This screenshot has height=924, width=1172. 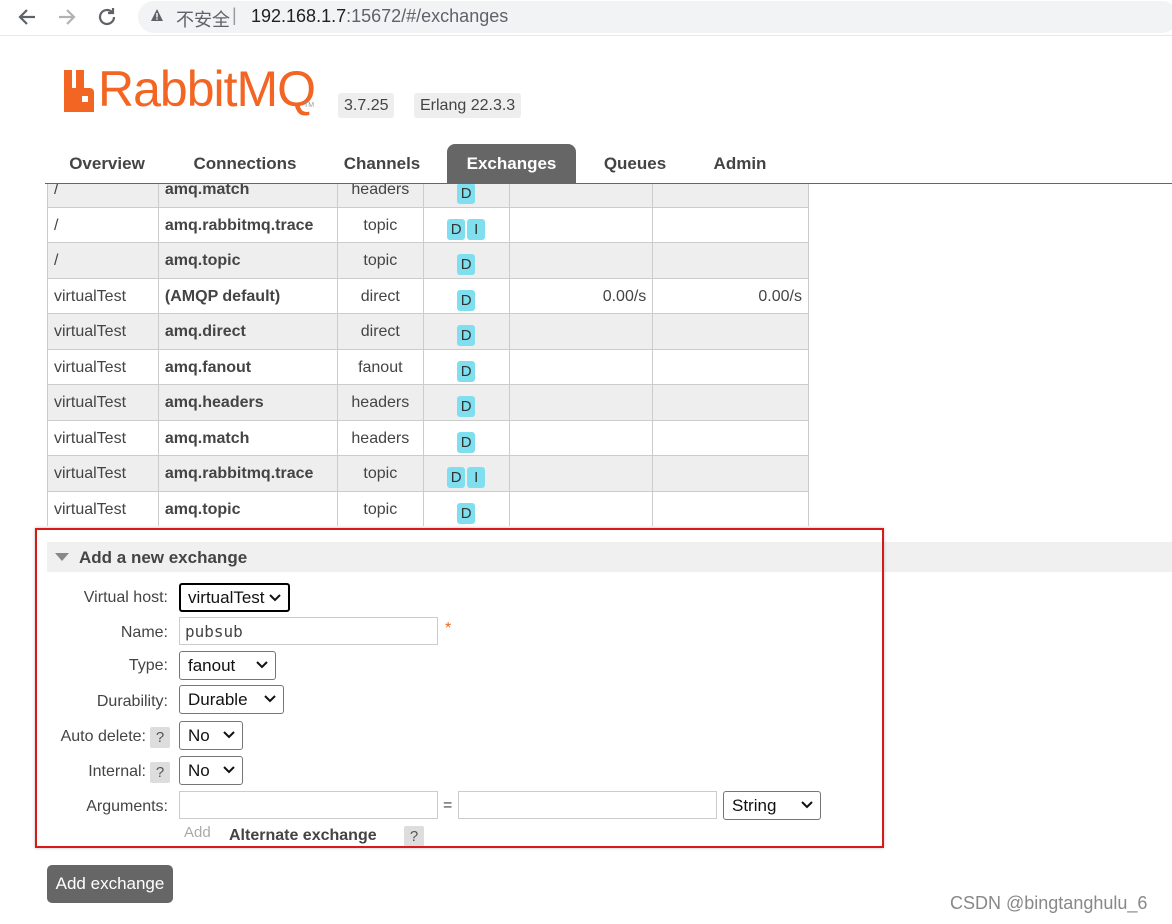 I want to click on add-exchange-button: Add exchange, so click(x=110, y=884).